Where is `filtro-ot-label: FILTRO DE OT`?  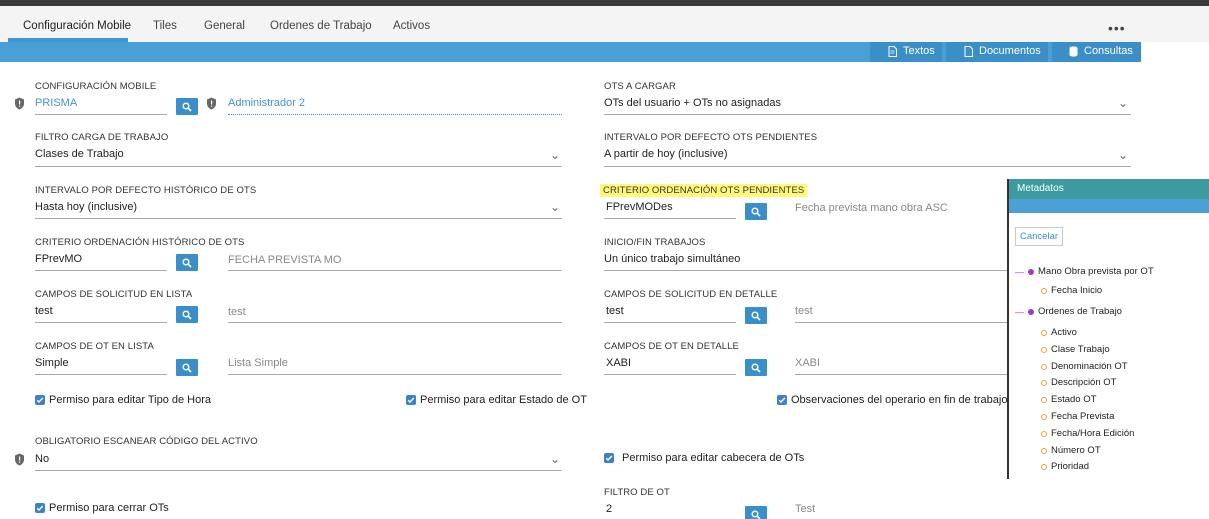
filtro-ot-label: FILTRO DE OT is located at coordinates (637, 492).